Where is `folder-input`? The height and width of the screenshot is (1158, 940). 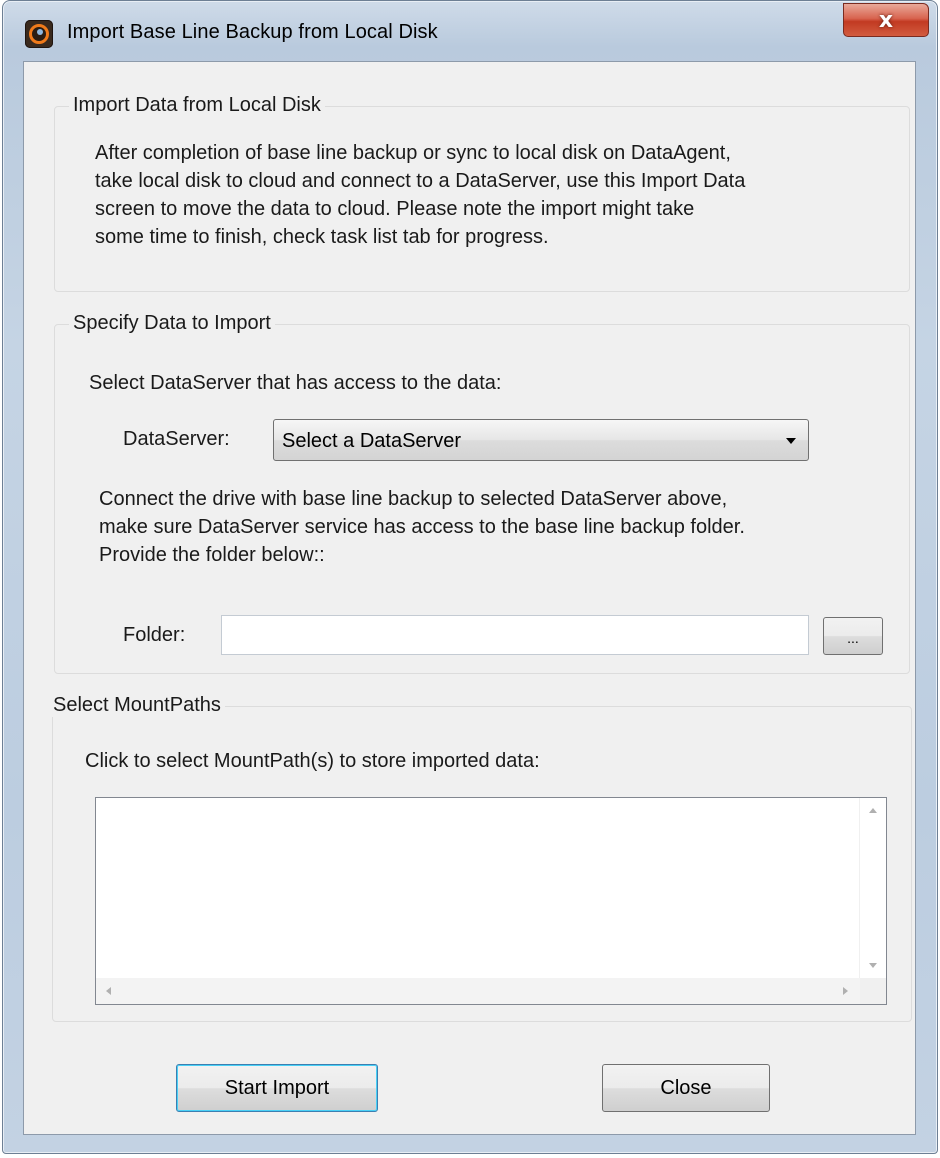
folder-input is located at coordinates (515, 635).